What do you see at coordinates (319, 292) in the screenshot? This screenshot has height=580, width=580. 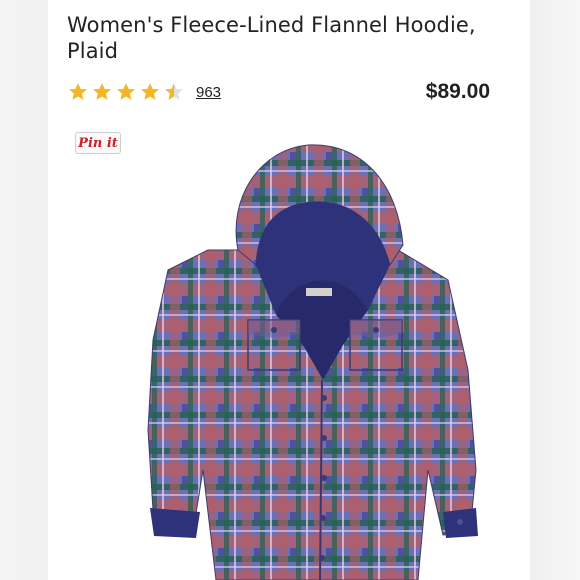 I see `tag-icon` at bounding box center [319, 292].